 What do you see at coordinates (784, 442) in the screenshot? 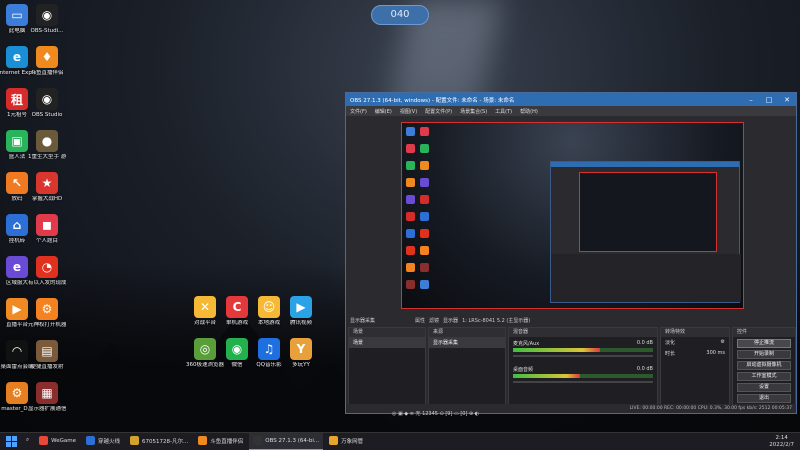
I see `taskbar-clock: 2:14 2022/2/7` at bounding box center [784, 442].